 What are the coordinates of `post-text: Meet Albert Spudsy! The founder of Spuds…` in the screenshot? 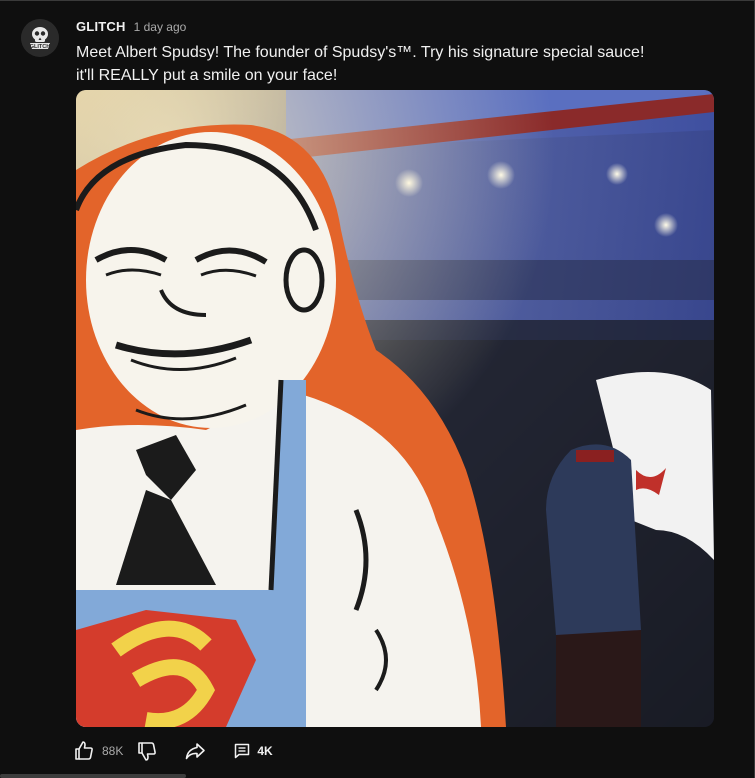 It's located at (396, 64).